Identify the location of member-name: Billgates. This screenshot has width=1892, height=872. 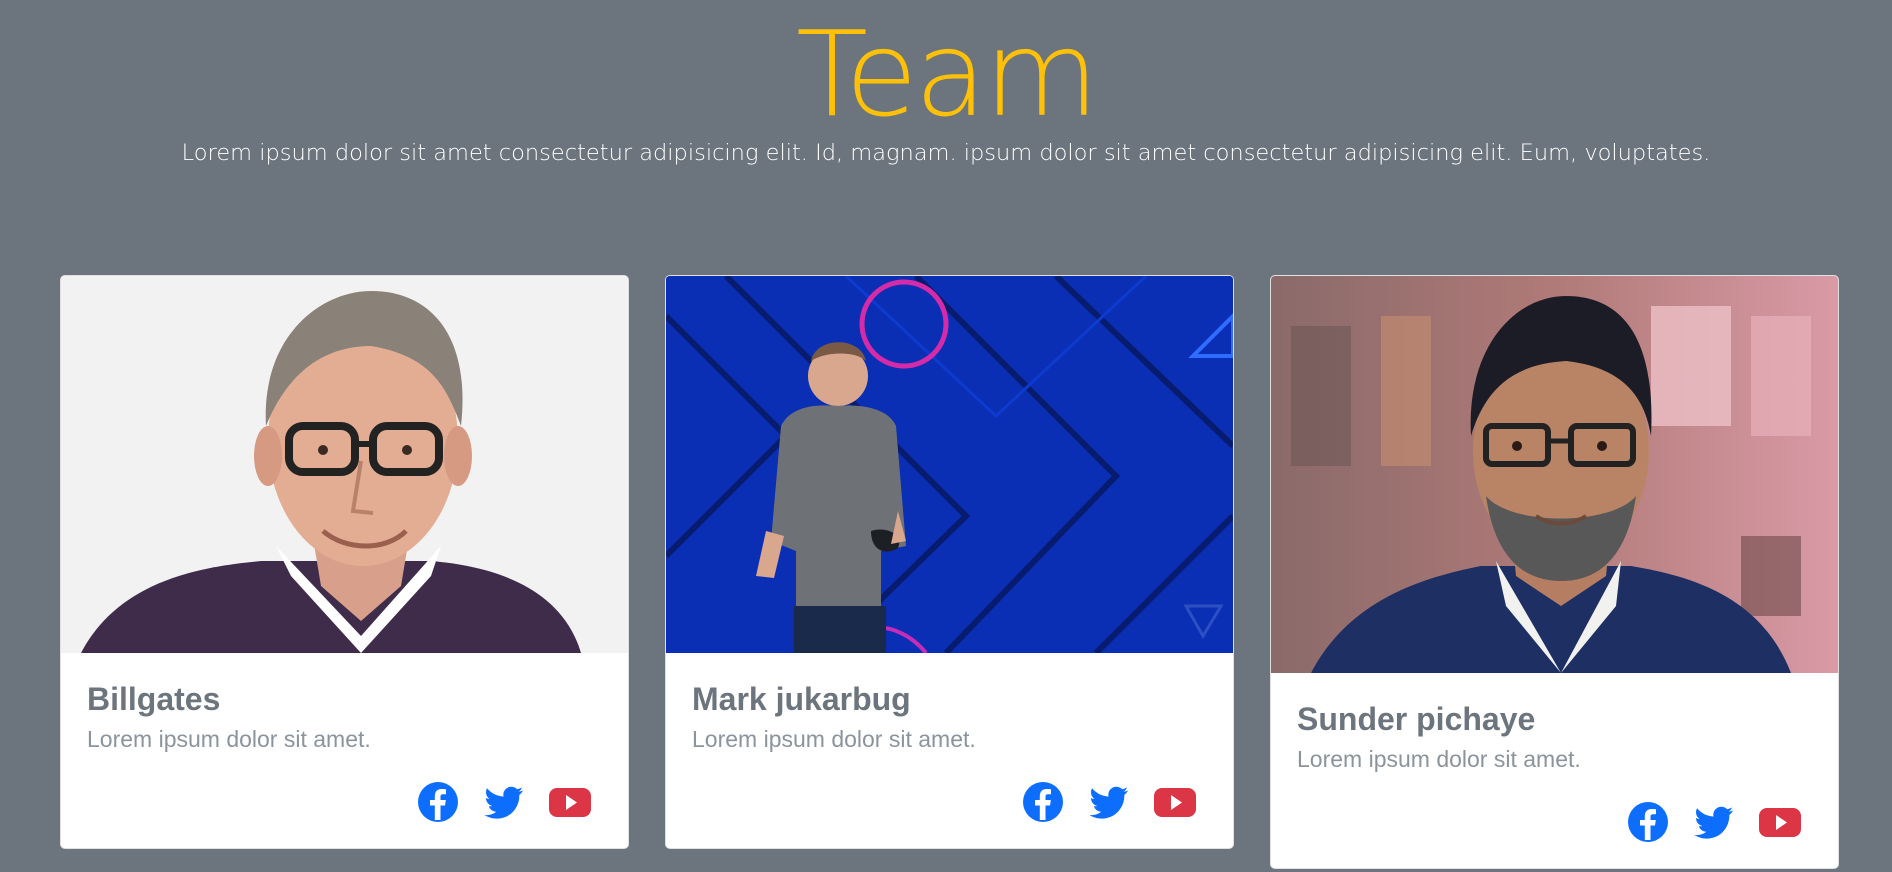
(154, 699).